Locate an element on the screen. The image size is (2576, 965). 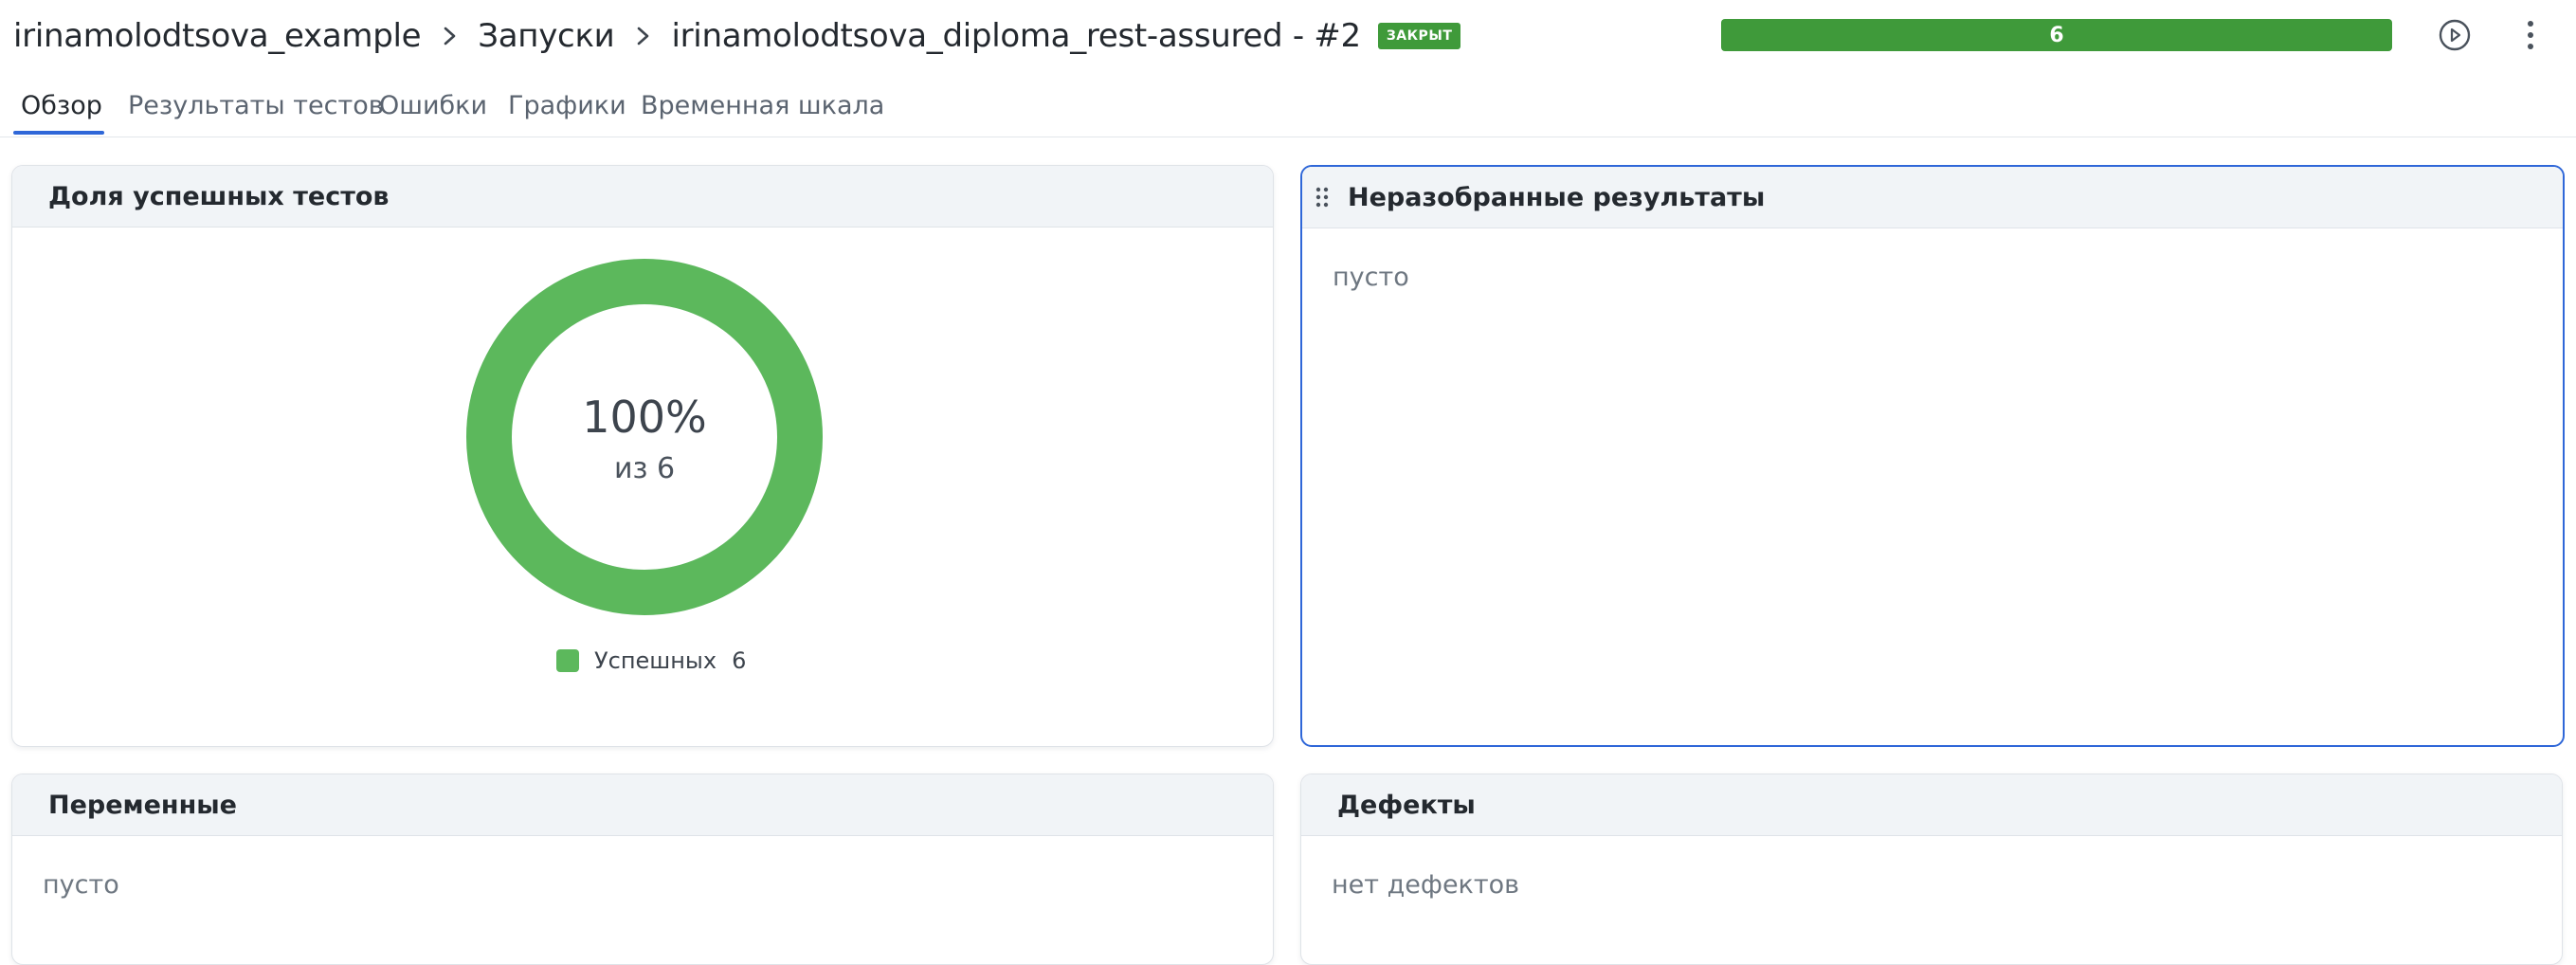
success-percent: 100% is located at coordinates (644, 417).